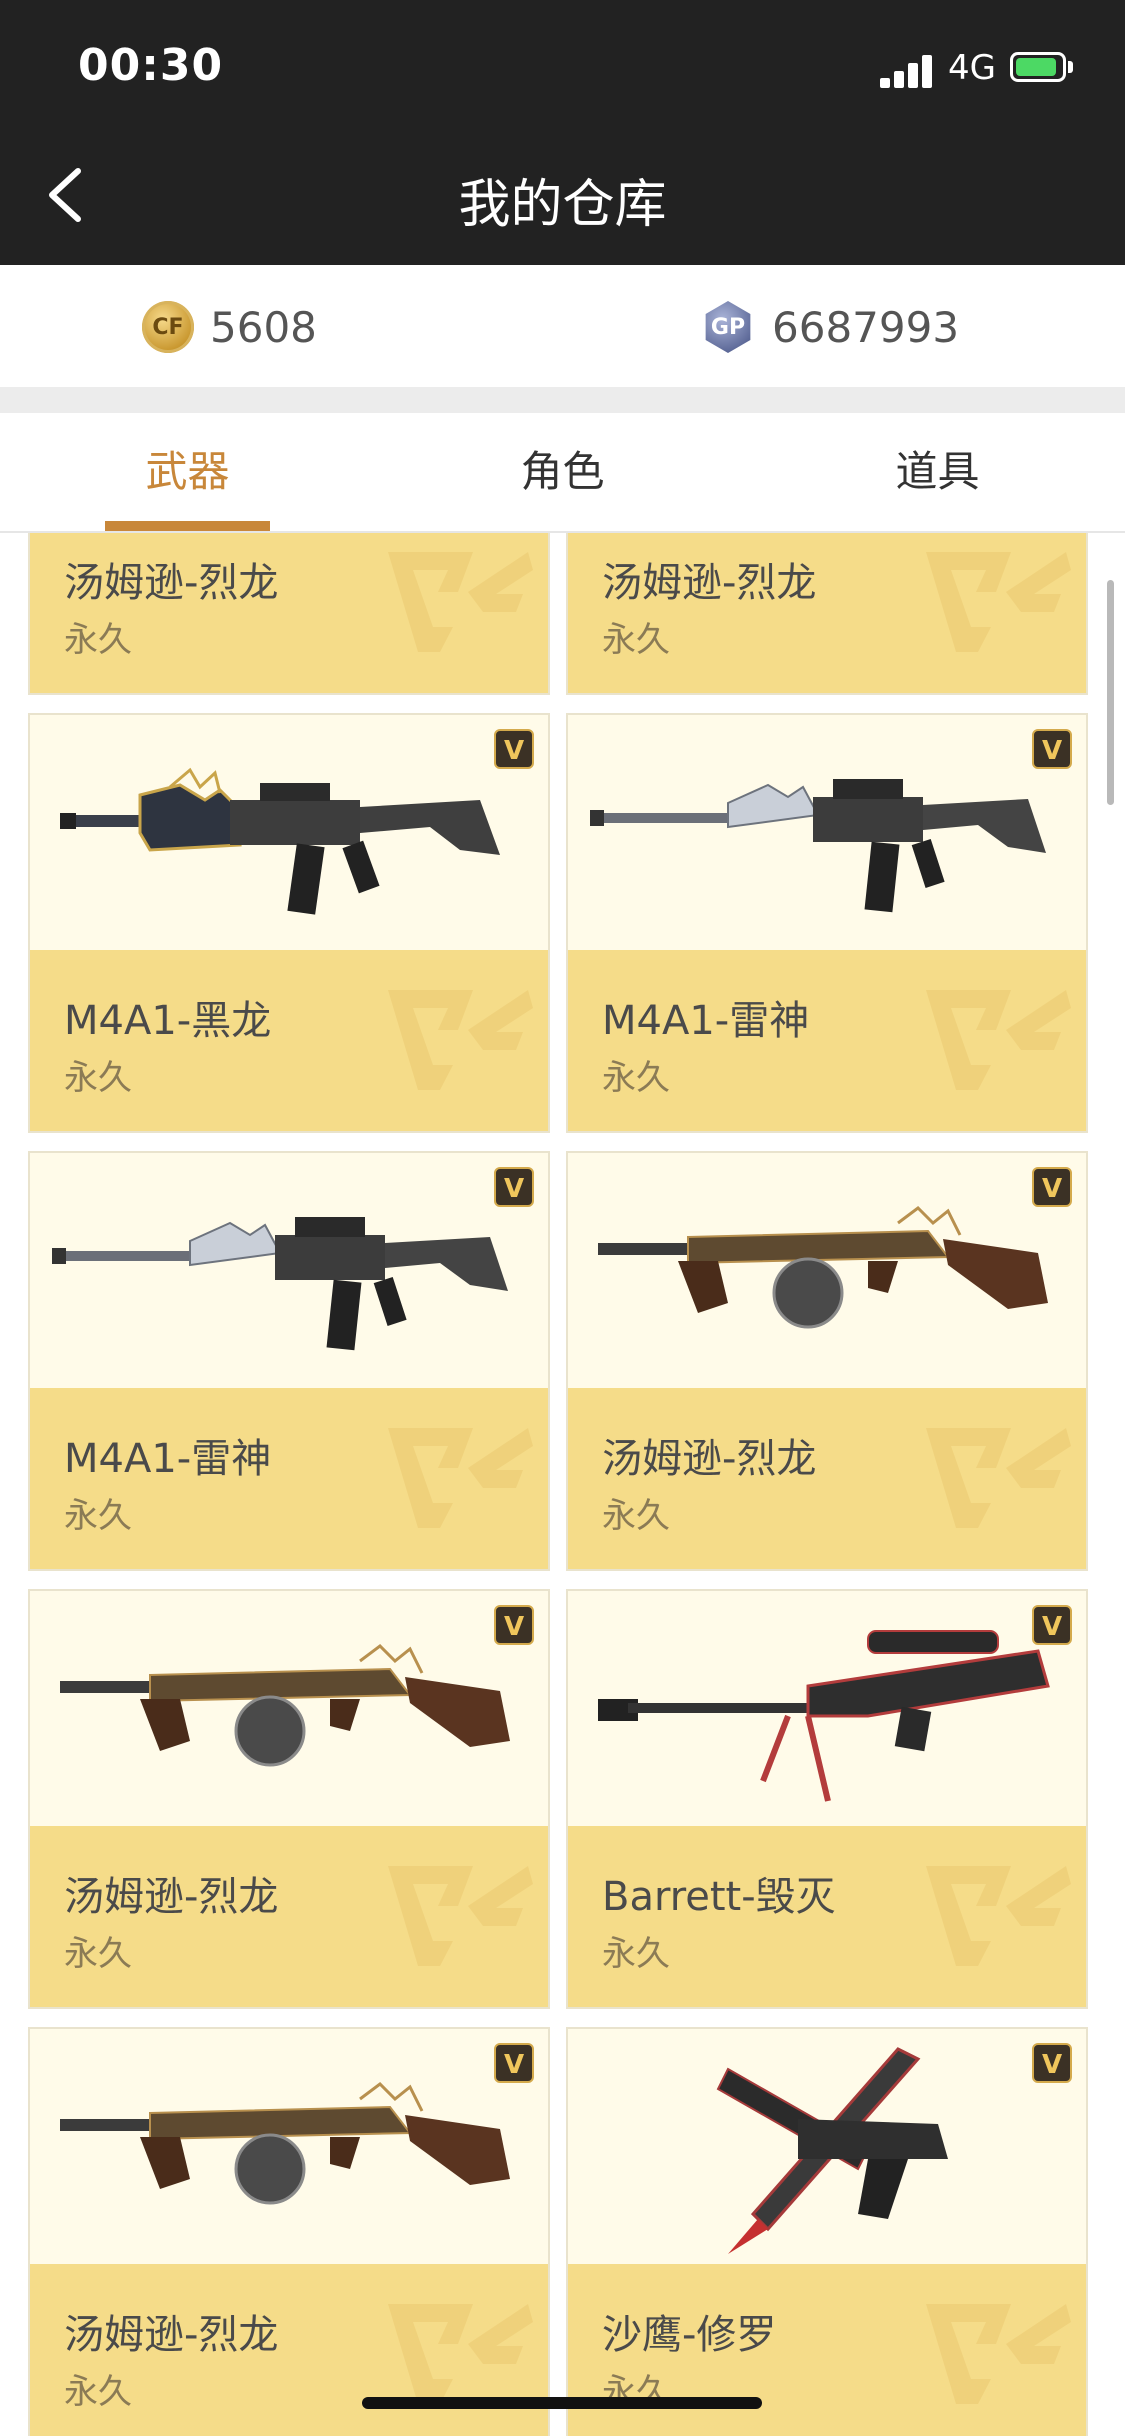 This screenshot has height=2436, width=1125. I want to click on category-tabs: 武器 角色 道具, so click(562, 473).